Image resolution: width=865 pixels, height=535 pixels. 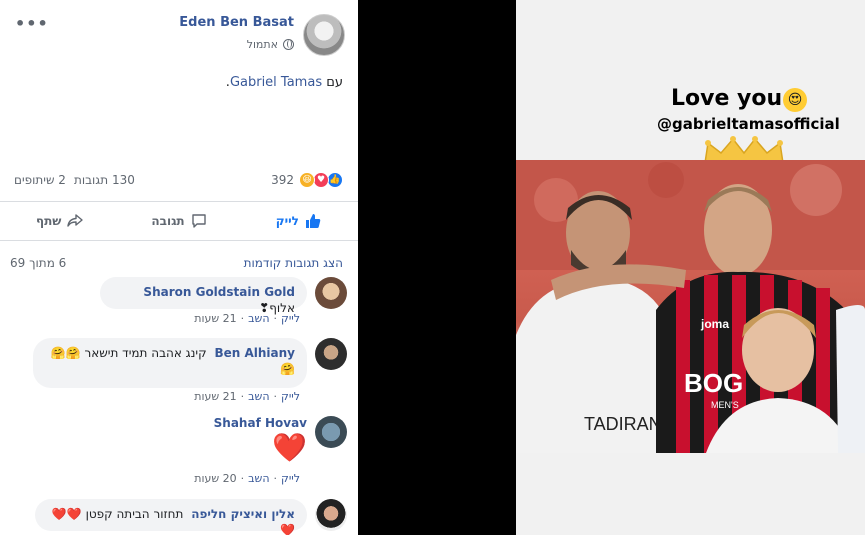 I want to click on post-header: Eden Ben Basat אתמול •••, so click(x=179, y=31).